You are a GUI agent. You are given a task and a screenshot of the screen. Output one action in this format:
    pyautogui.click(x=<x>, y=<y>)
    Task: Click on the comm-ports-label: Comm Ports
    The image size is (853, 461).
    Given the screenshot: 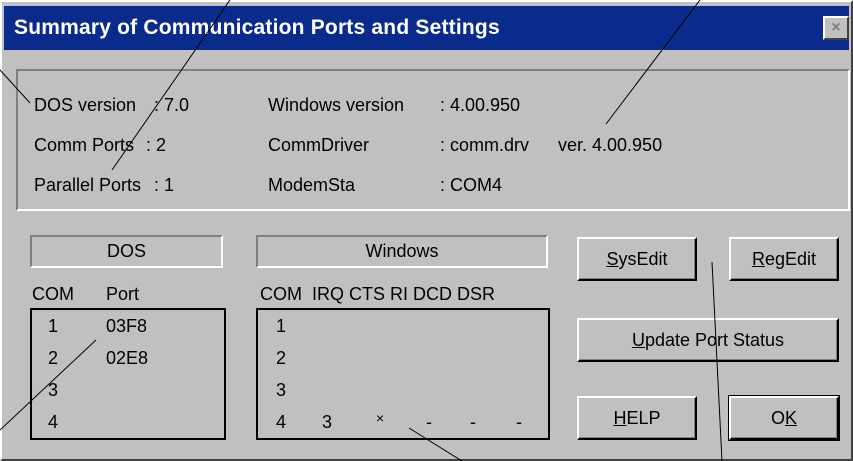 What is the action you would take?
    pyautogui.click(x=84, y=145)
    